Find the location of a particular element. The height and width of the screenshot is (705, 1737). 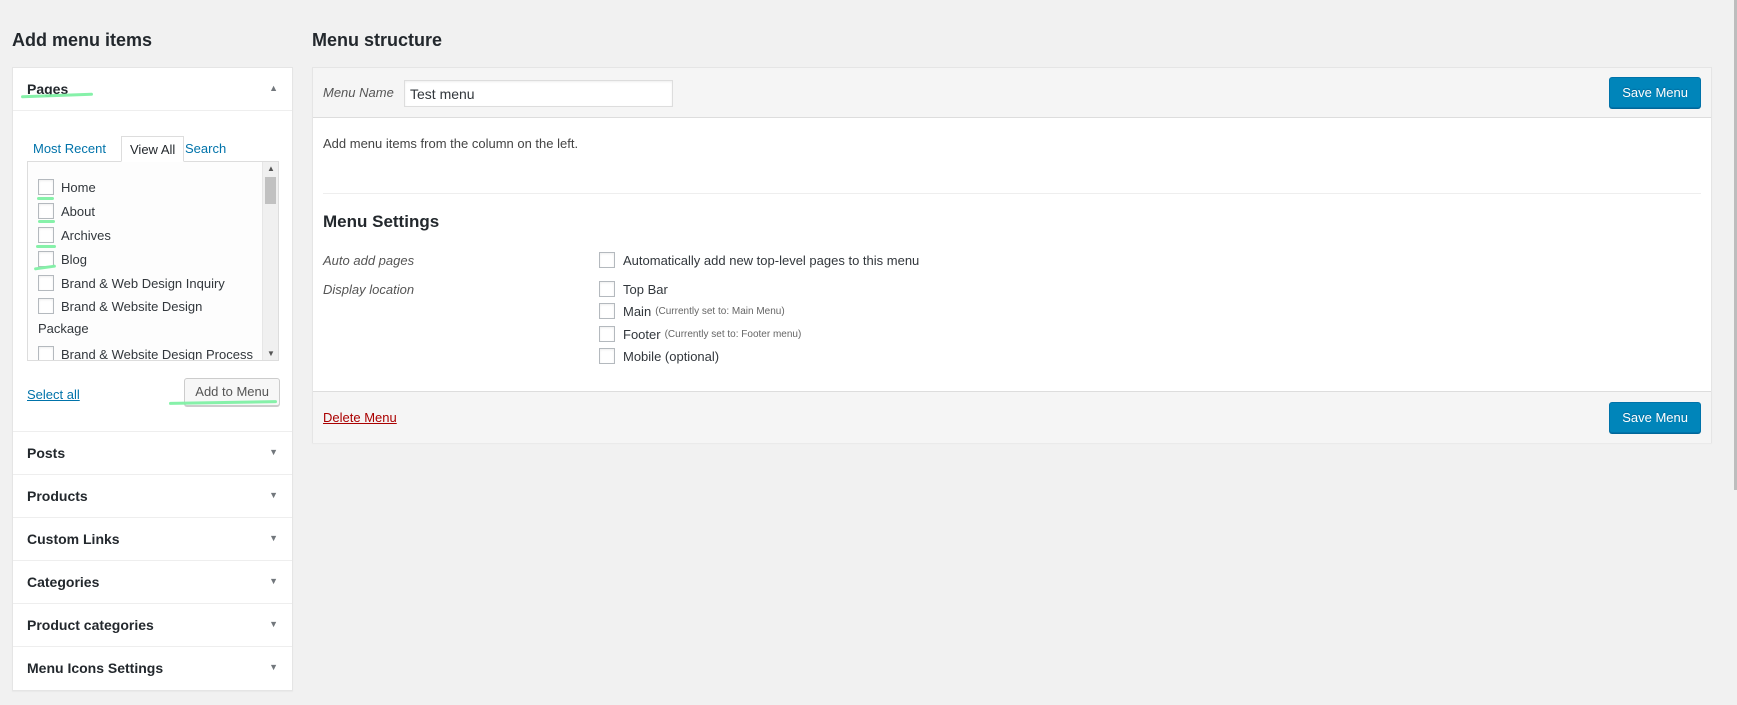

location-name: Top Bar is located at coordinates (645, 289).